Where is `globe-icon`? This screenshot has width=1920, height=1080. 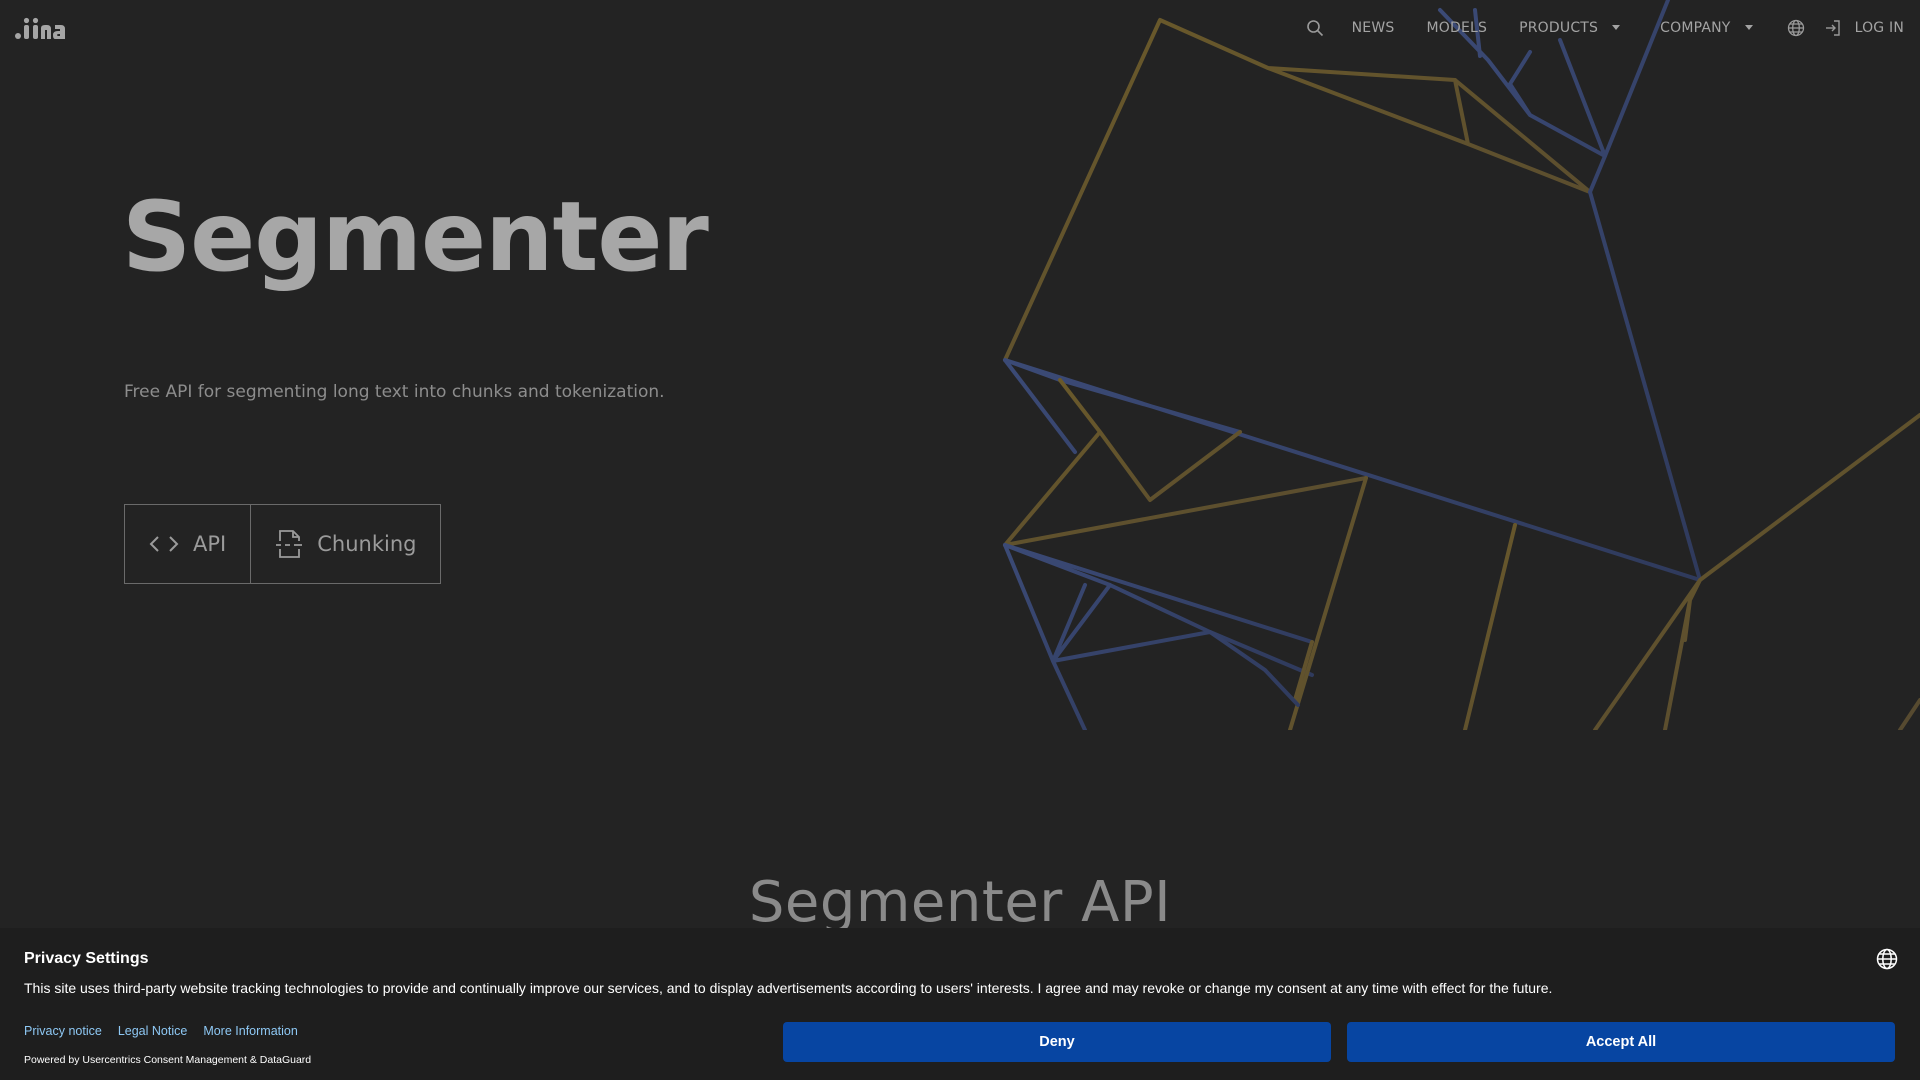 globe-icon is located at coordinates (1796, 28).